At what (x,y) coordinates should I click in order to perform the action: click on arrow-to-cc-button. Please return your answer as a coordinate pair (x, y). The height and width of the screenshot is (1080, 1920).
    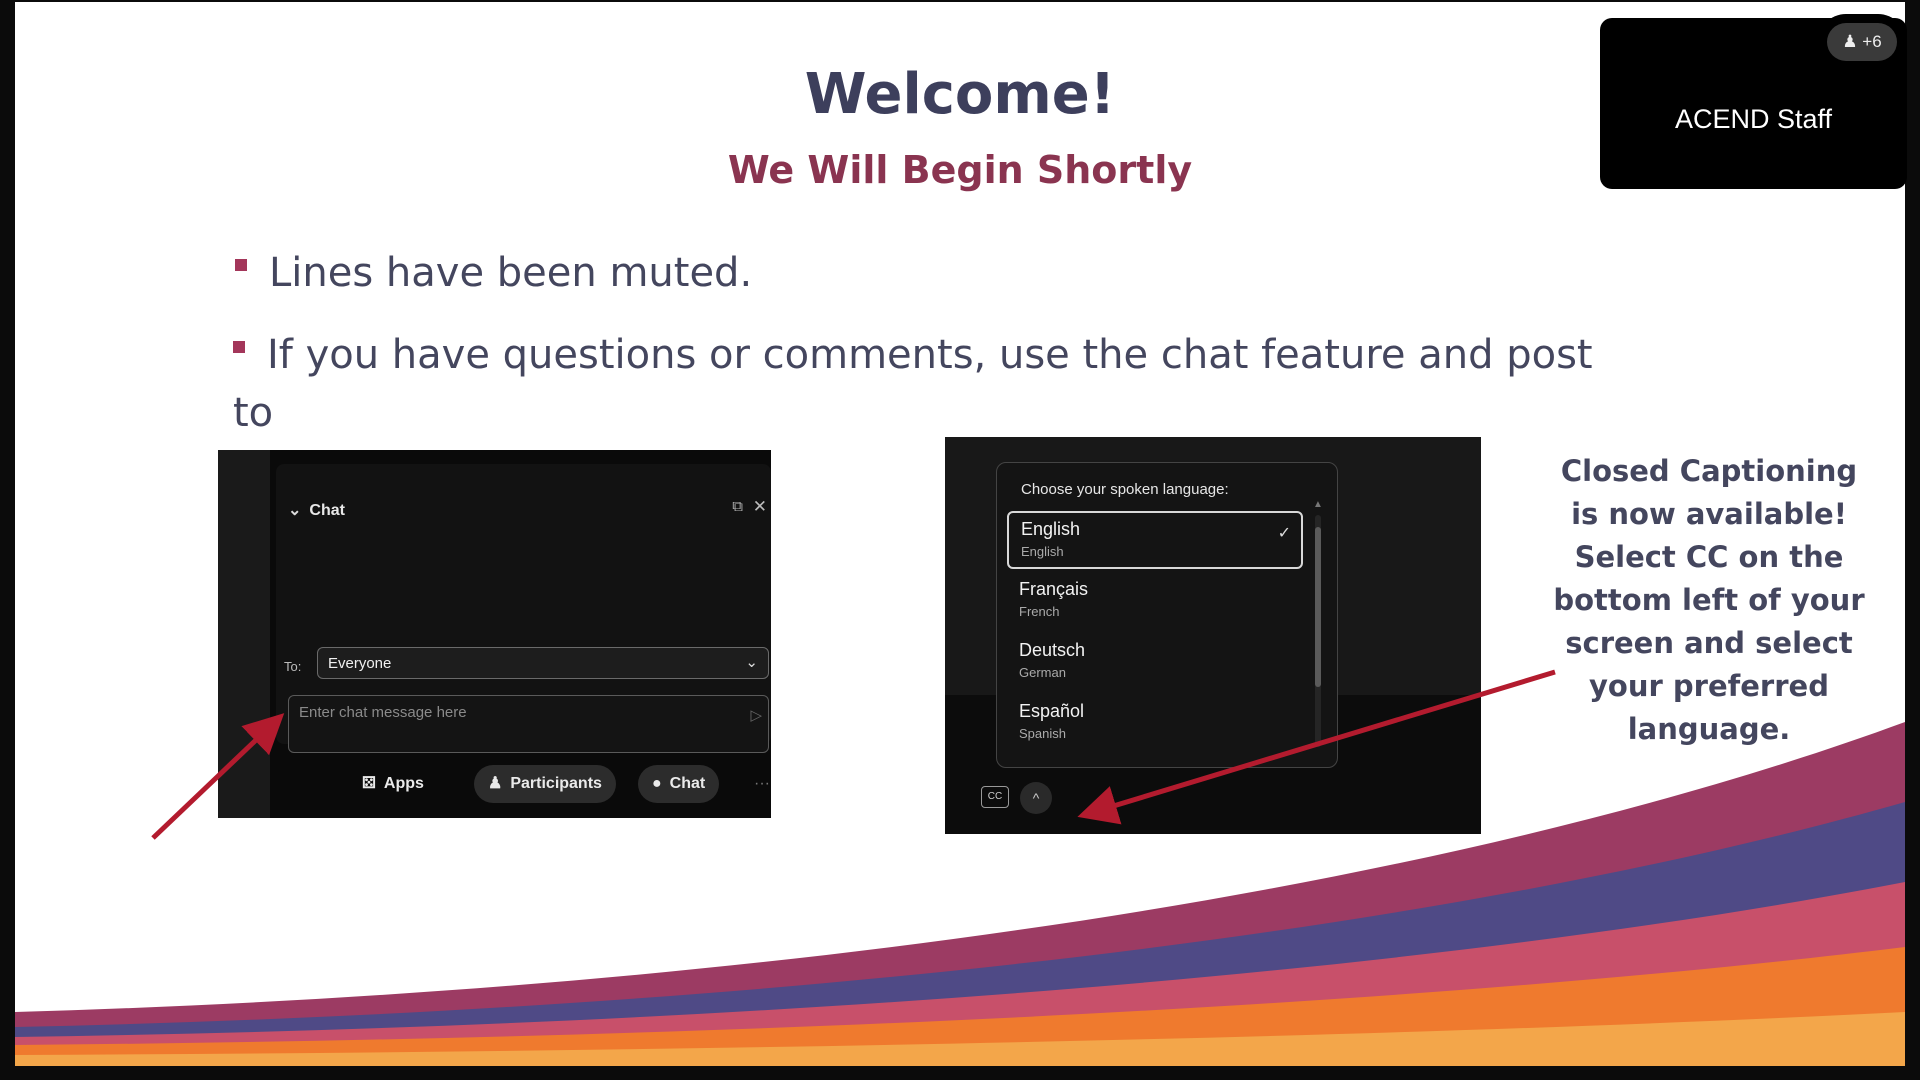
    Looking at the image, I should click on (1316, 747).